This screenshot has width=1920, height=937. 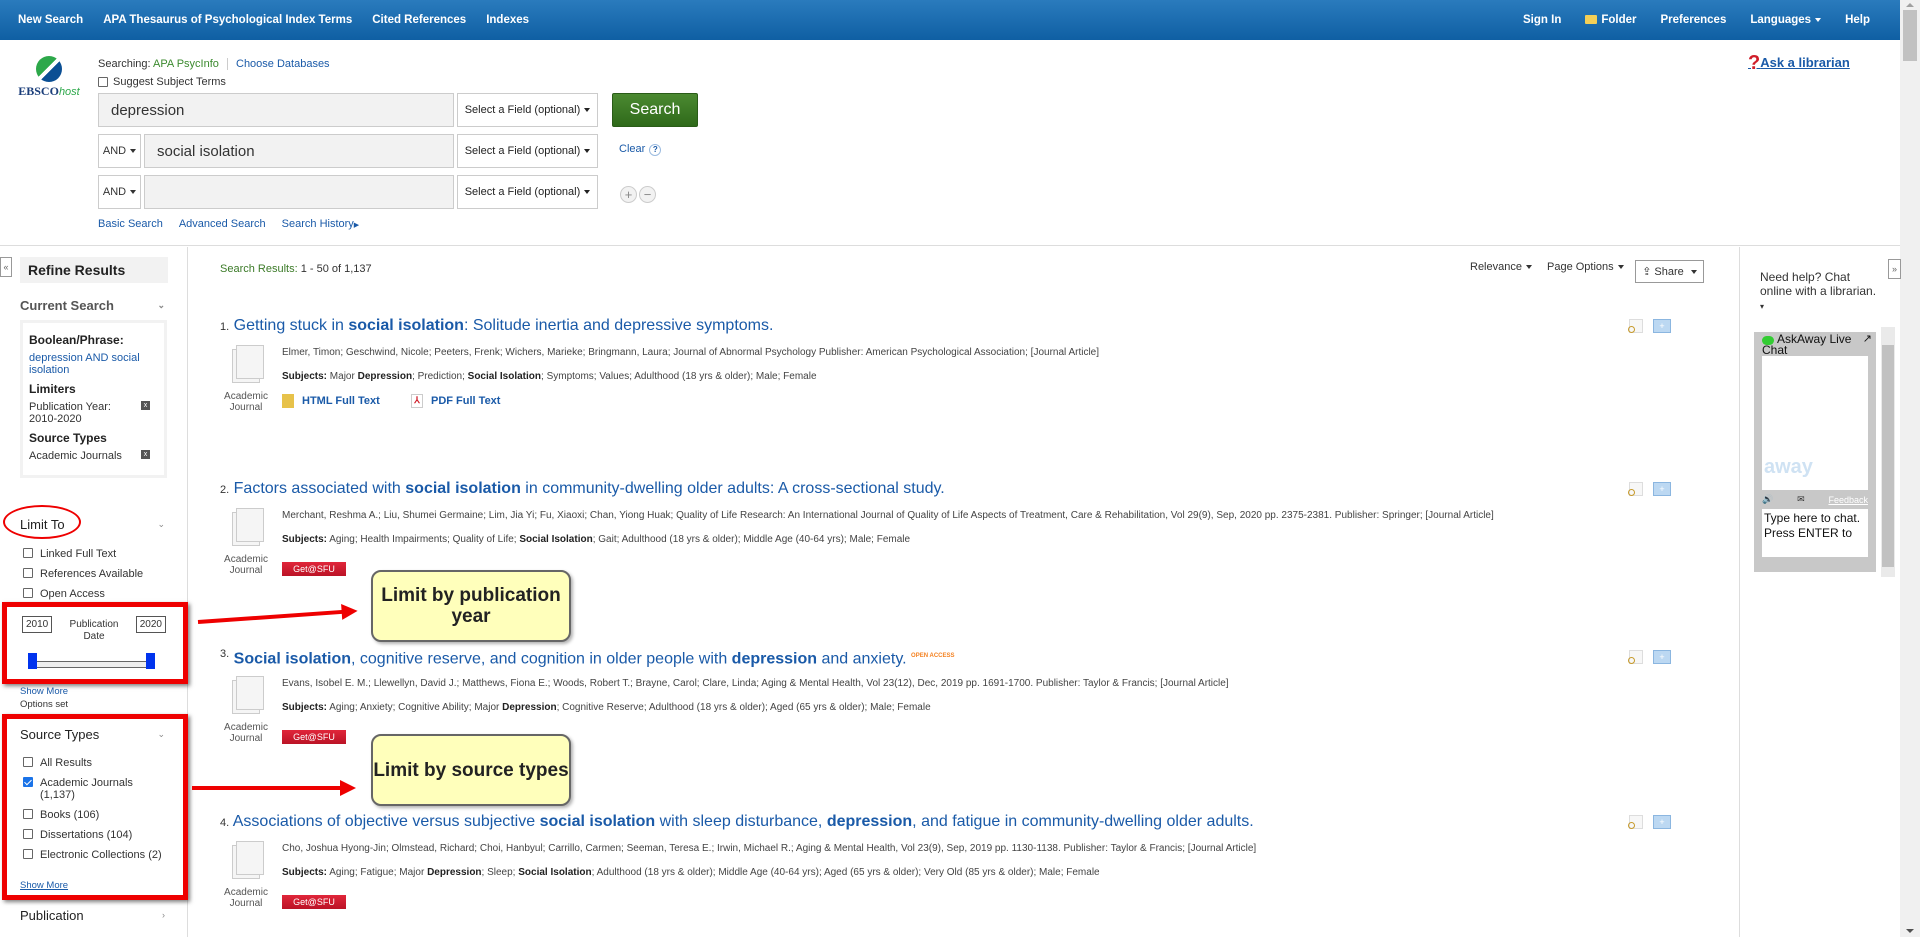 I want to click on popout-icon: ↗, so click(x=1867, y=339).